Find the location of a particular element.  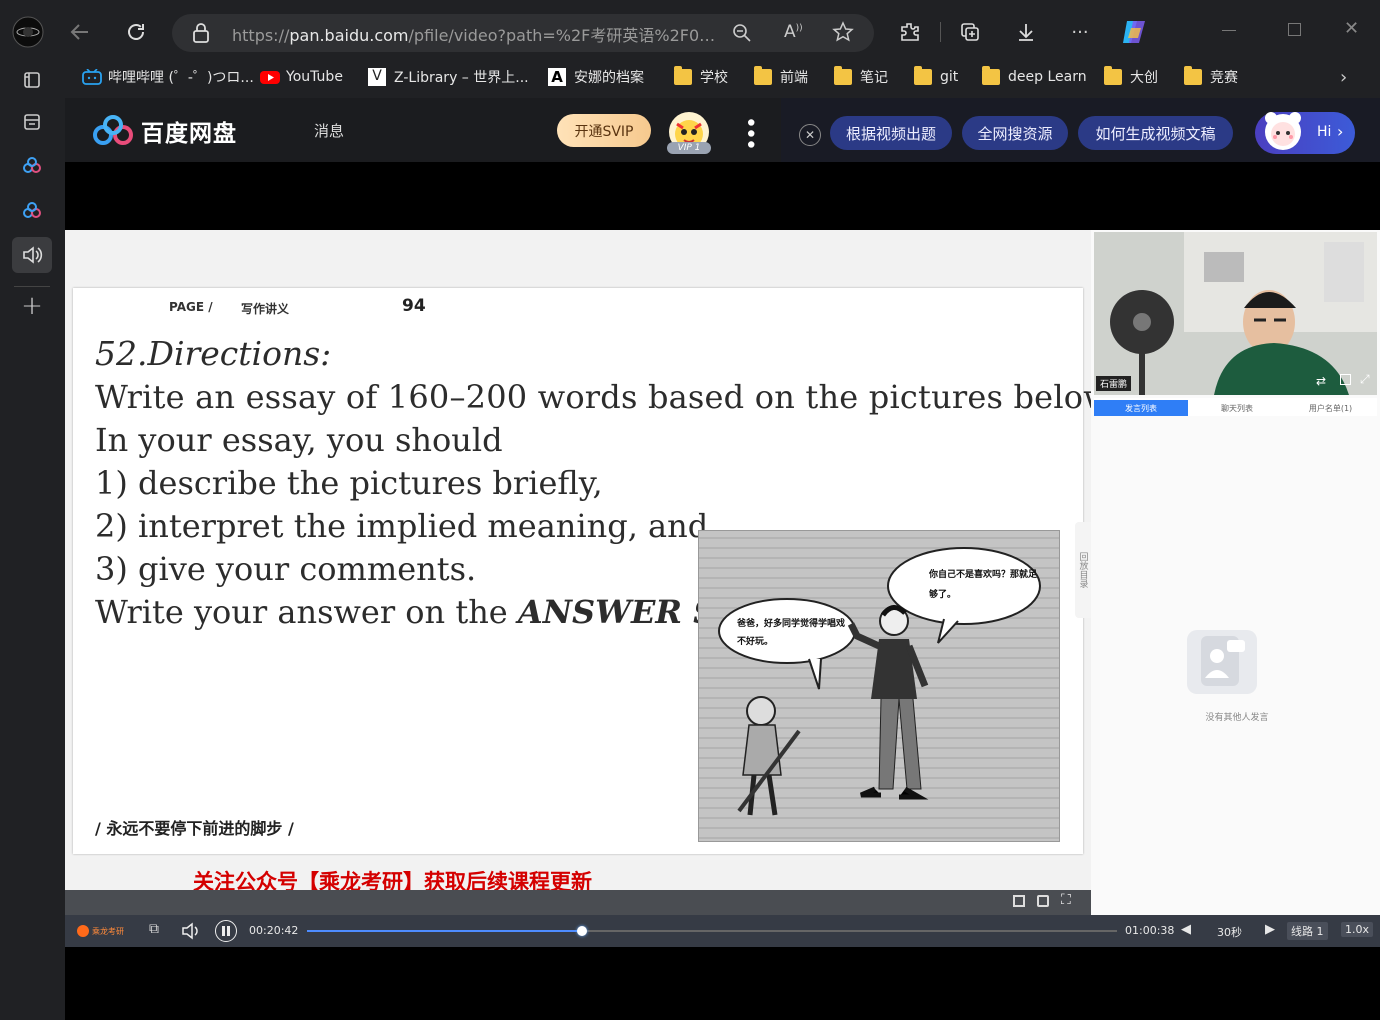

web-fullscreen-icon is located at coordinates (1043, 901).